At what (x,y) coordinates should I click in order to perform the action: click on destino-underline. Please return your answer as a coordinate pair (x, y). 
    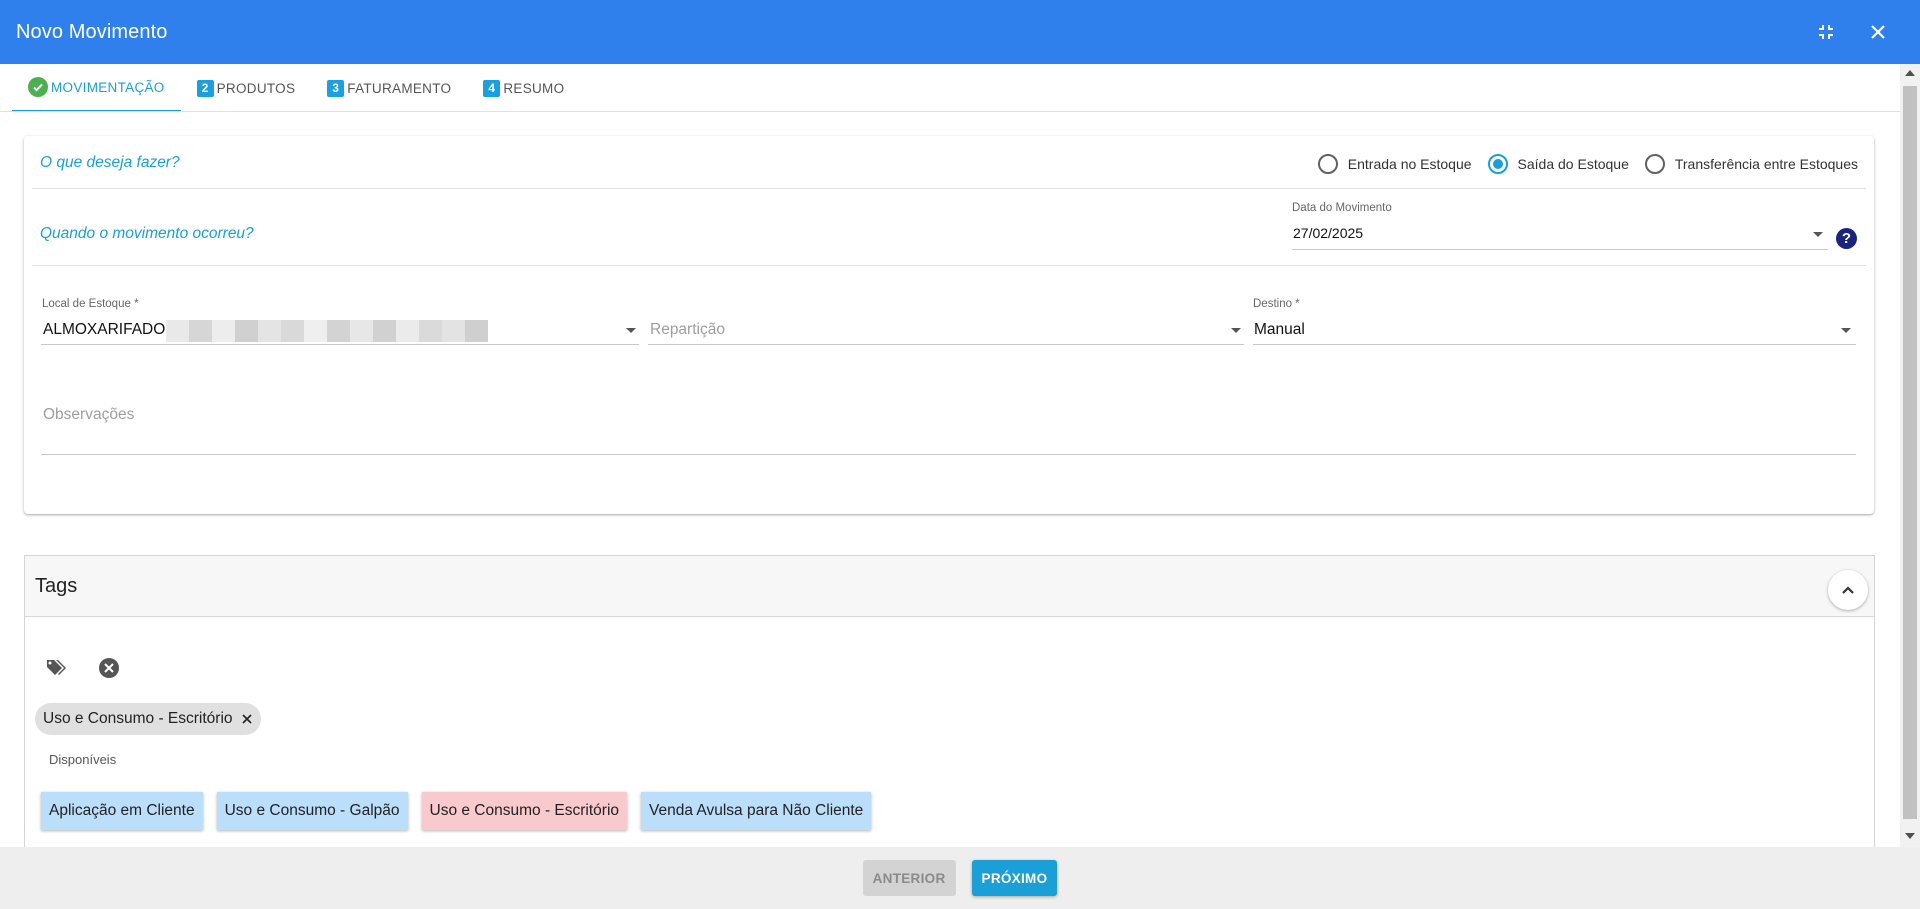
    Looking at the image, I should click on (1554, 344).